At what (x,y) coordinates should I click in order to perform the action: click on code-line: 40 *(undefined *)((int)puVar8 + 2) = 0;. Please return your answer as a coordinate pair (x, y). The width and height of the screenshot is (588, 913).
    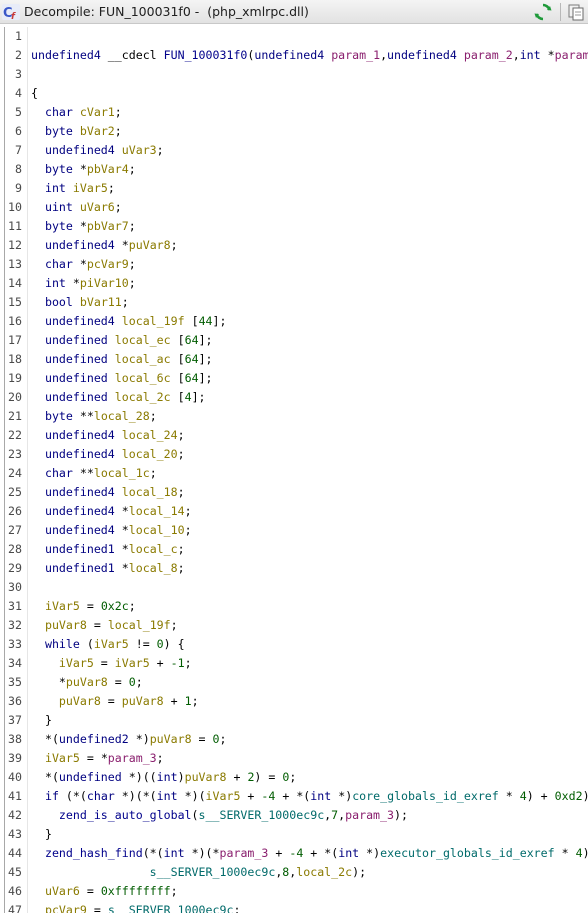
    Looking at the image, I should click on (294, 777).